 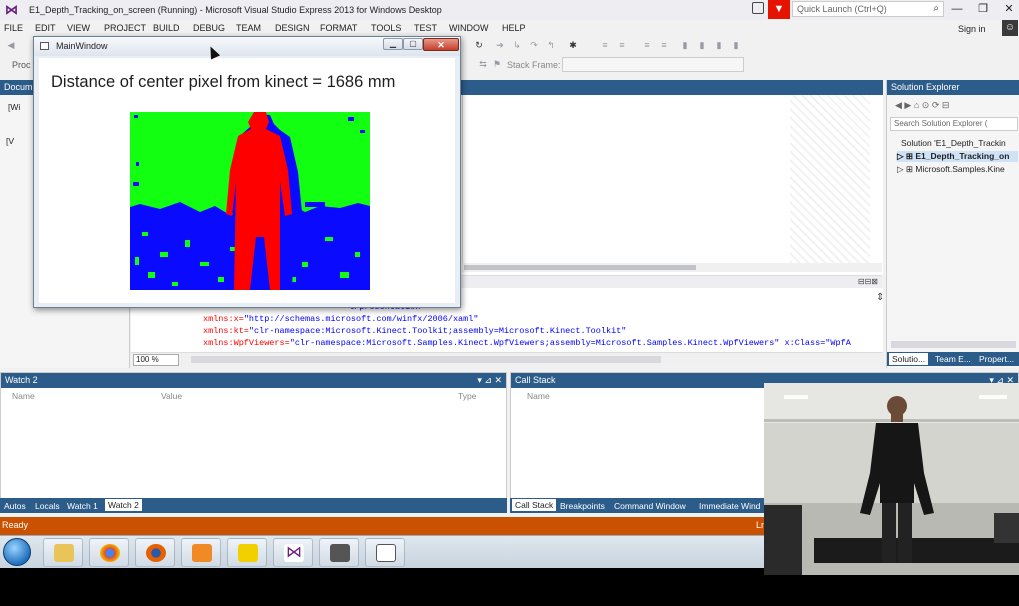 I want to click on bookmark-icon: ▮, so click(x=685, y=45).